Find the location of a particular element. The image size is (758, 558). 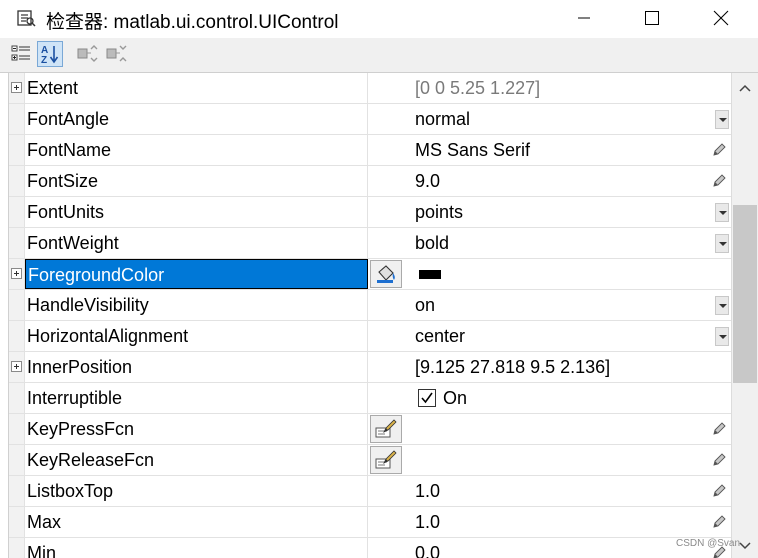

property-value: on is located at coordinates (425, 305).